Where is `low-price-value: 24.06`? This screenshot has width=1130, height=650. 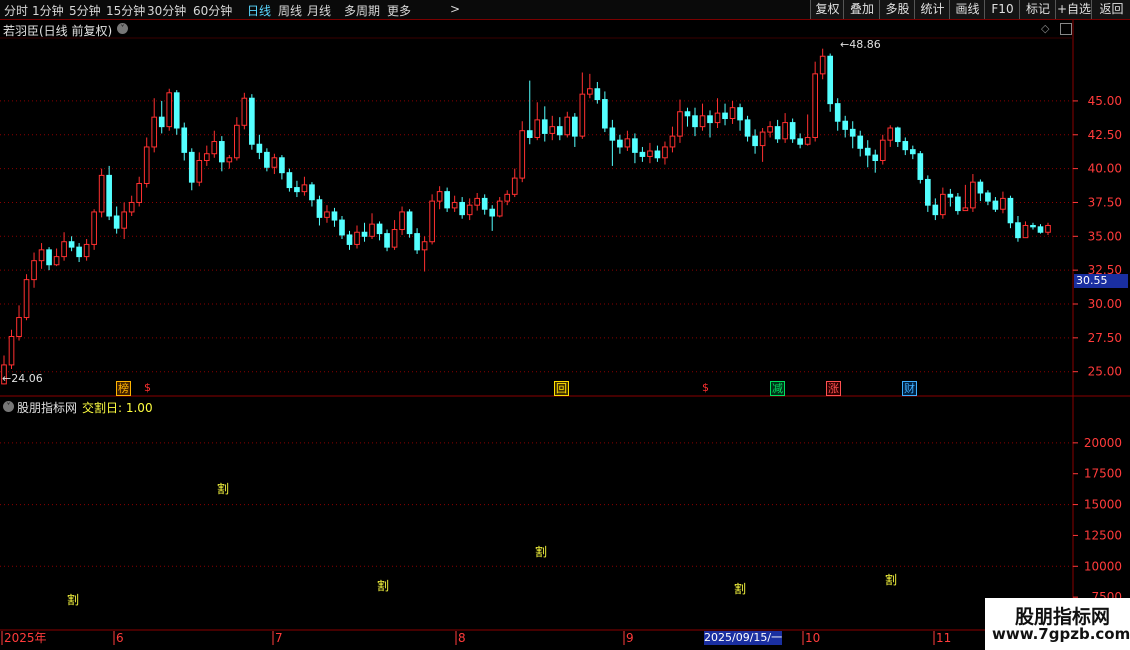 low-price-value: 24.06 is located at coordinates (27, 378).